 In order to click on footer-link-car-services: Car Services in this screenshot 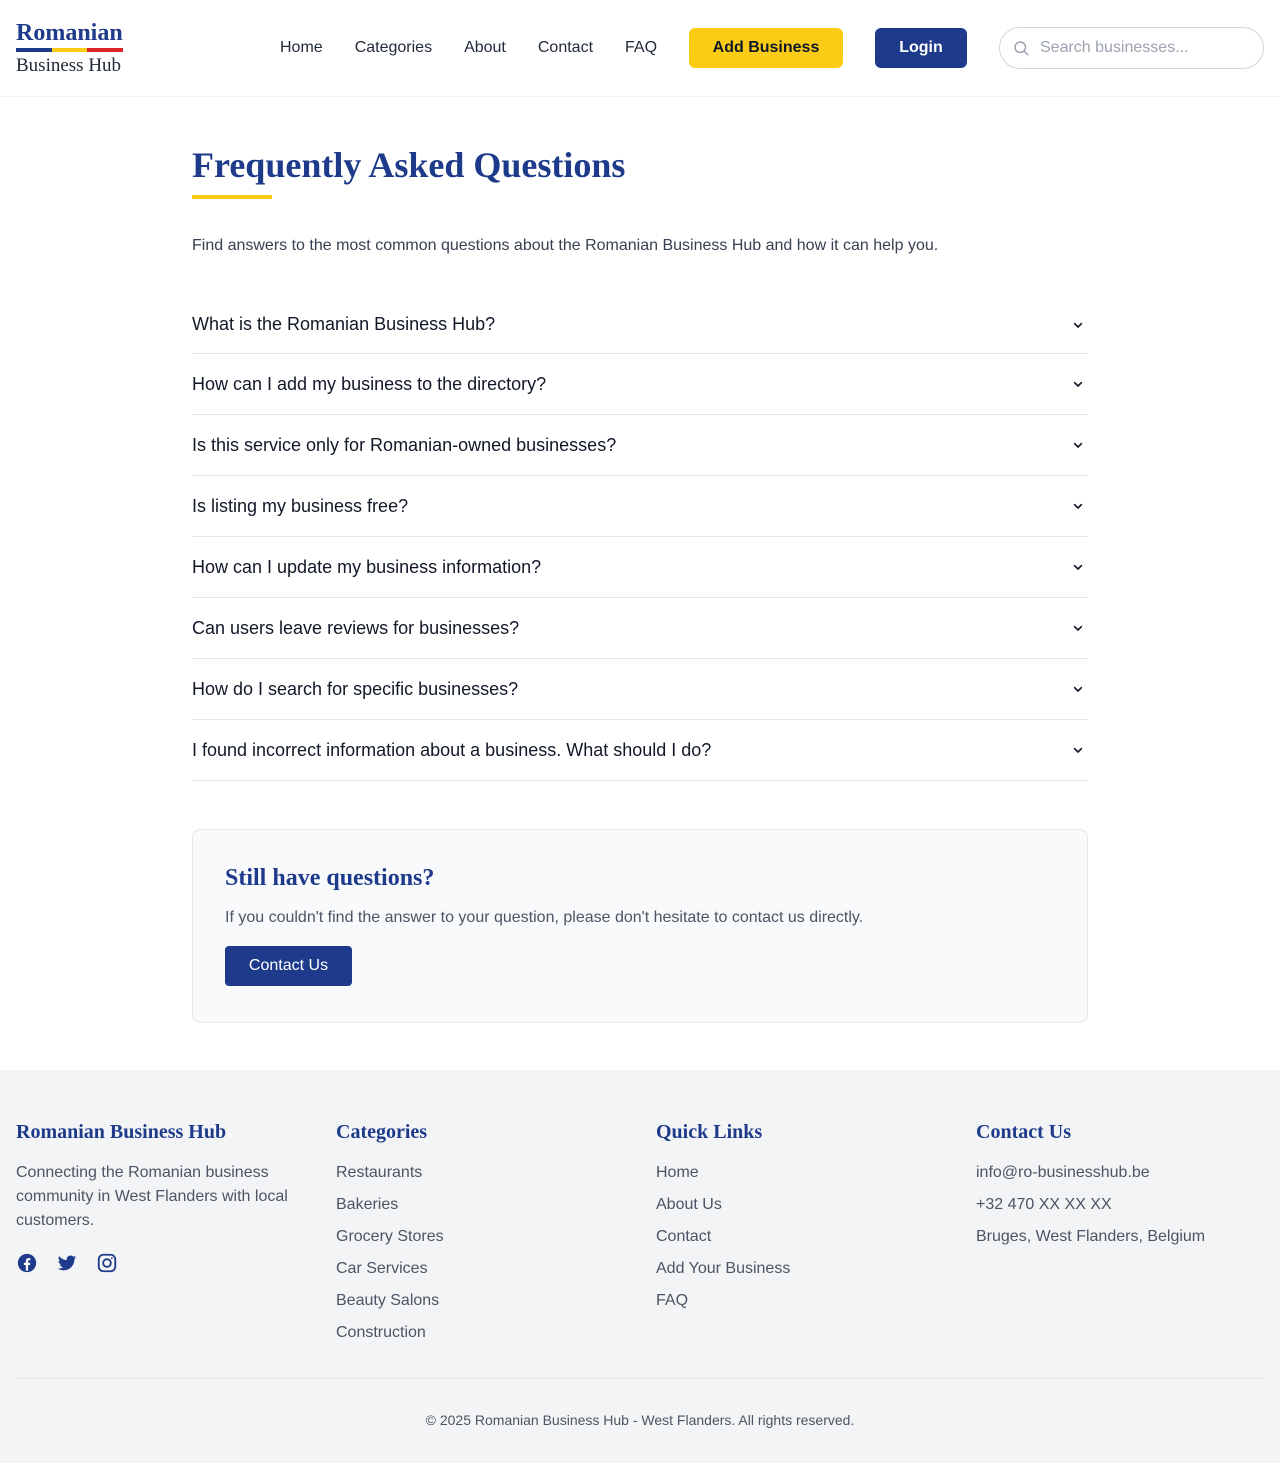, I will do `click(390, 1269)`.